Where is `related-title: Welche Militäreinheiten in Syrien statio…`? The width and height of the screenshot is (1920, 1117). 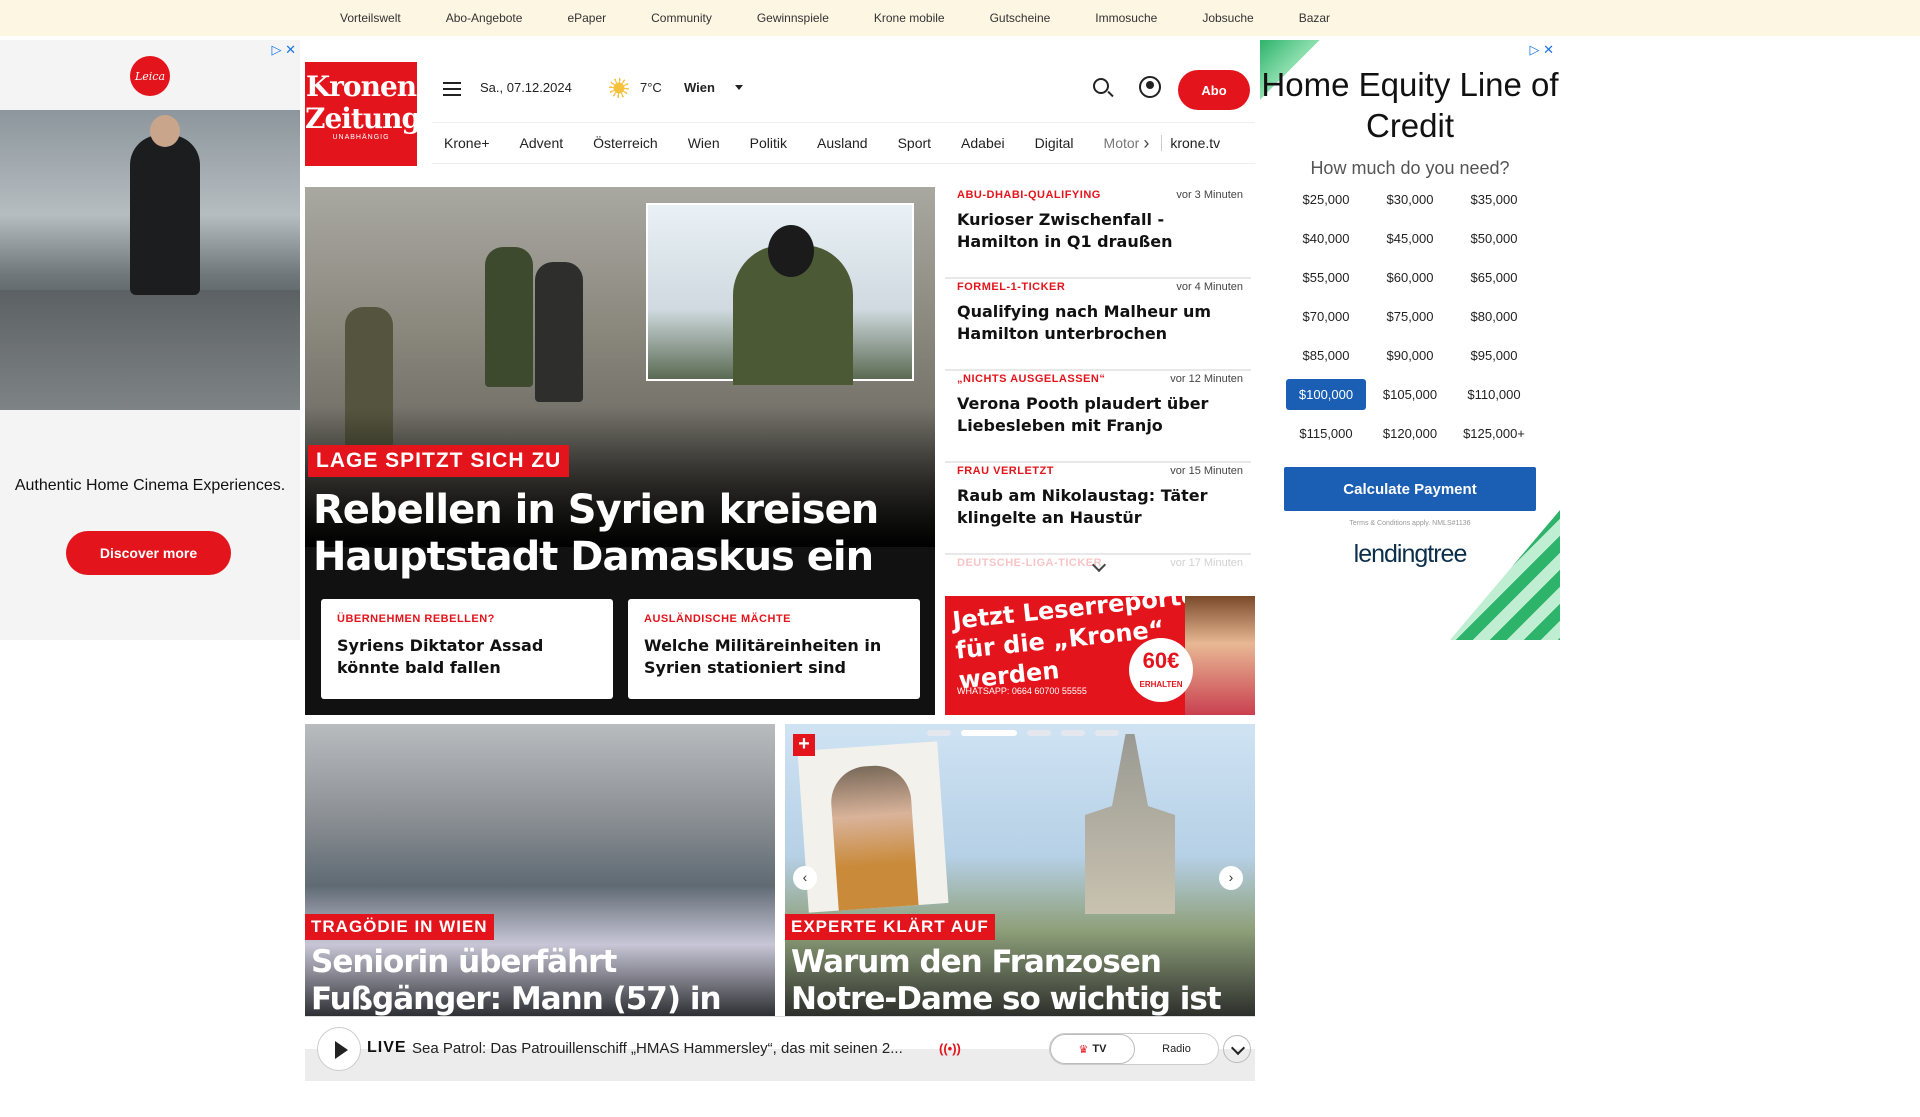
related-title: Welche Militäreinheiten in Syrien statio… is located at coordinates (774, 657).